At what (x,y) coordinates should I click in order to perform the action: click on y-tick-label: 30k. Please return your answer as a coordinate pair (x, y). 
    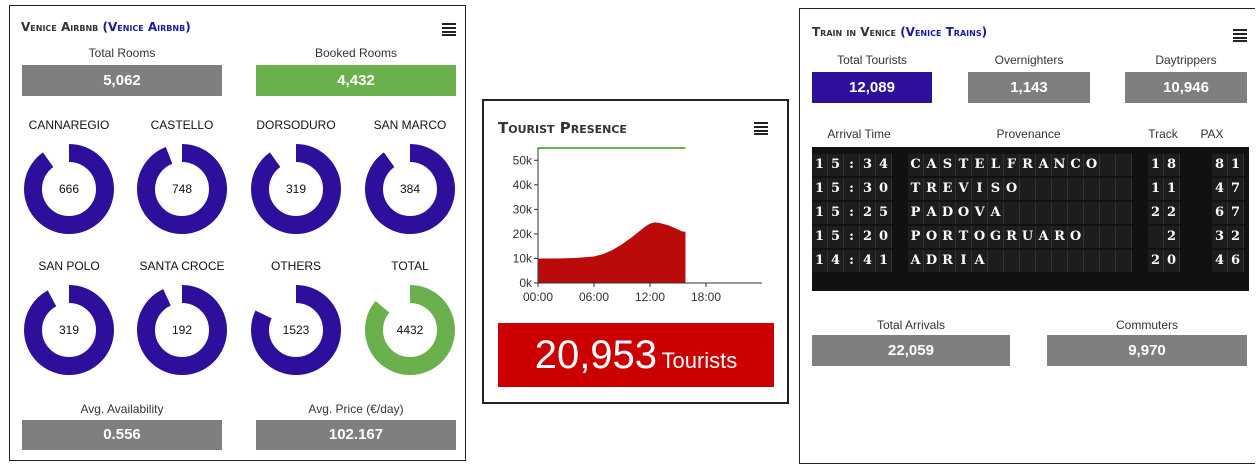
    Looking at the image, I should click on (523, 209).